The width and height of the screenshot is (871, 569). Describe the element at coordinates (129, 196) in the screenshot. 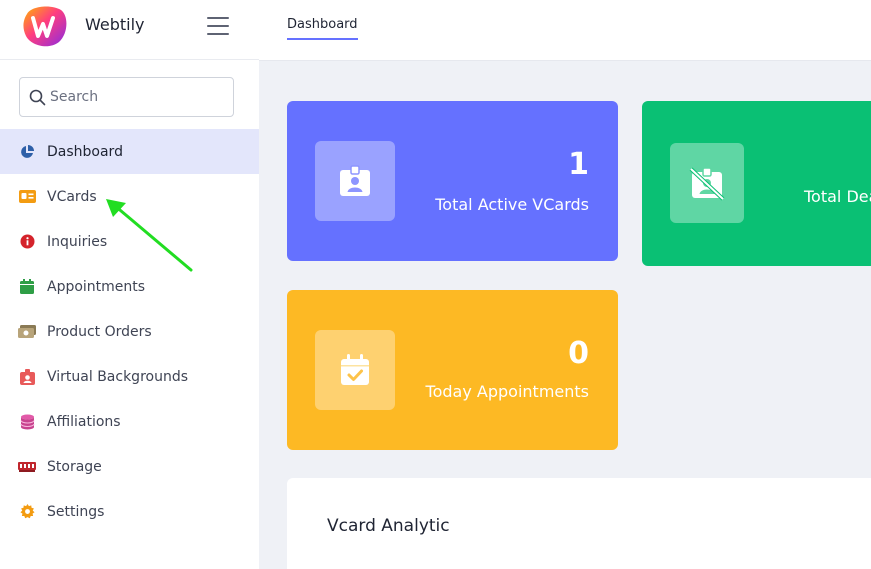

I see `sidebar-item-vcards: VCards` at that location.